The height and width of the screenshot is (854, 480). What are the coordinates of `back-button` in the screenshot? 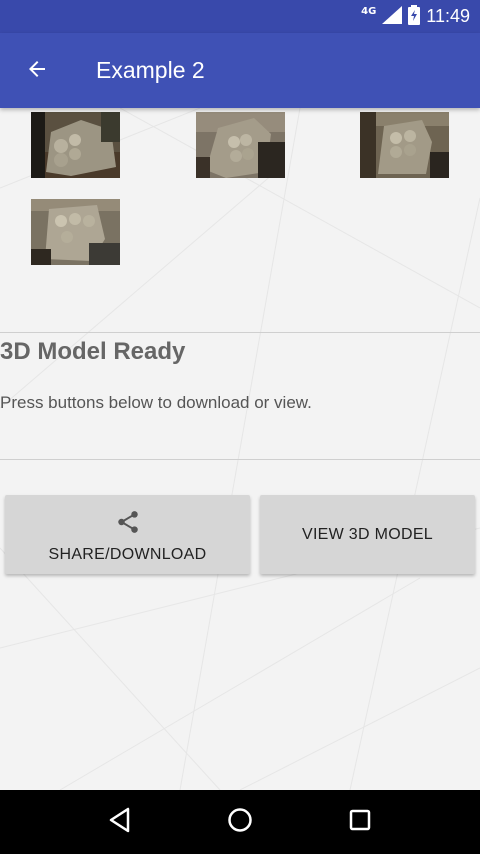 It's located at (37, 70).